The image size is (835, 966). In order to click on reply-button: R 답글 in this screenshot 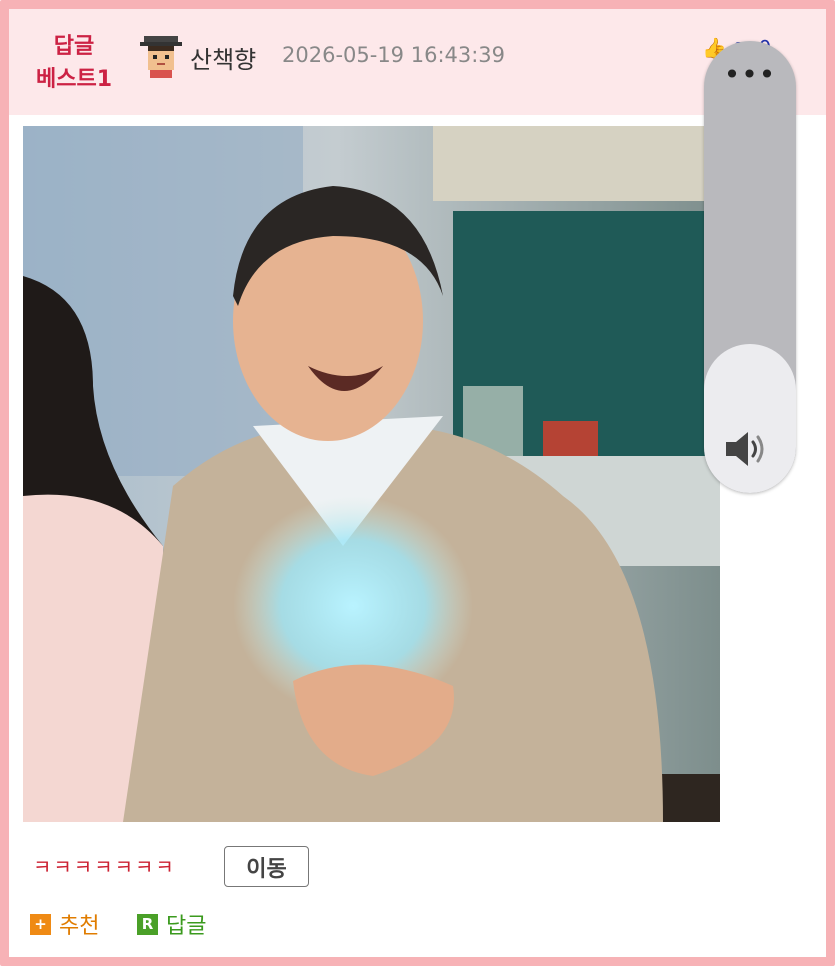, I will do `click(171, 924)`.